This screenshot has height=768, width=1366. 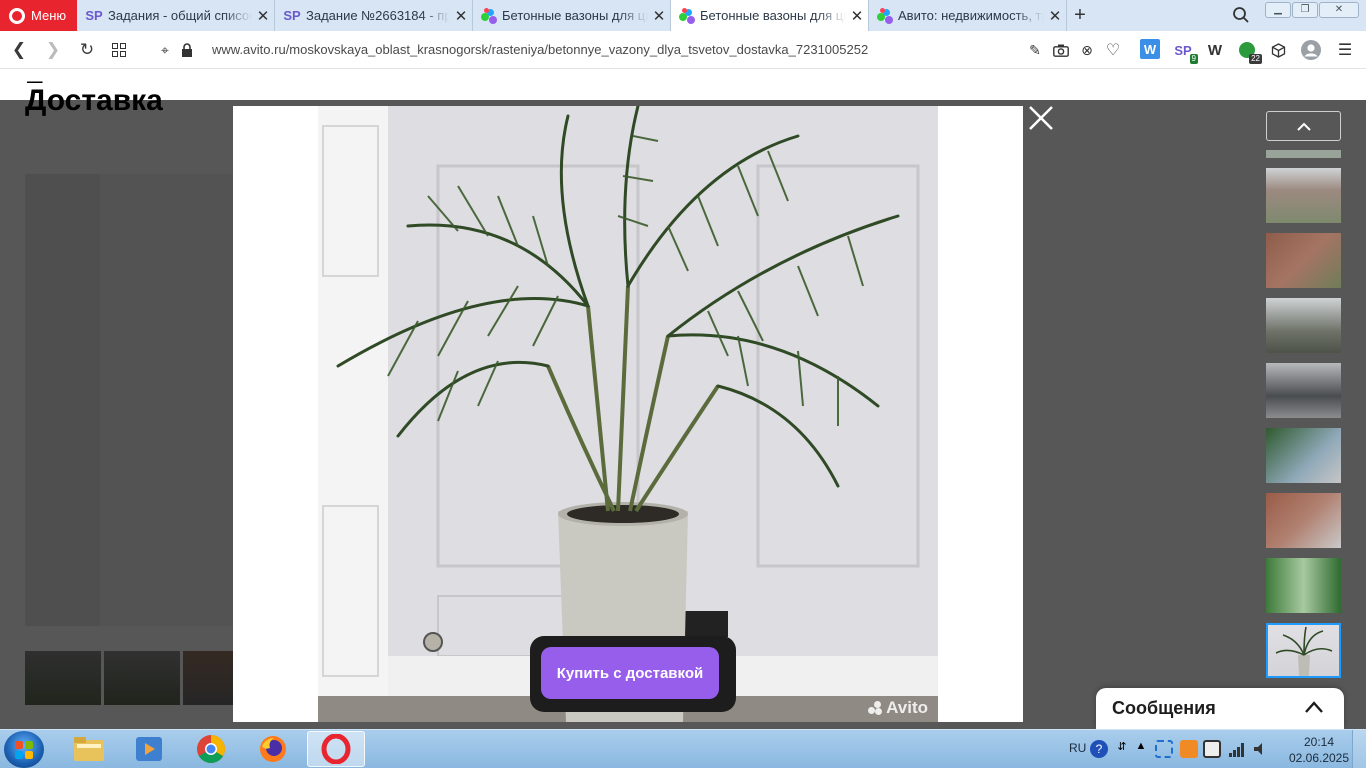 What do you see at coordinates (770, 15) in the screenshot?
I see `tab-4-active: Бетонные вазоны для цве ✕` at bounding box center [770, 15].